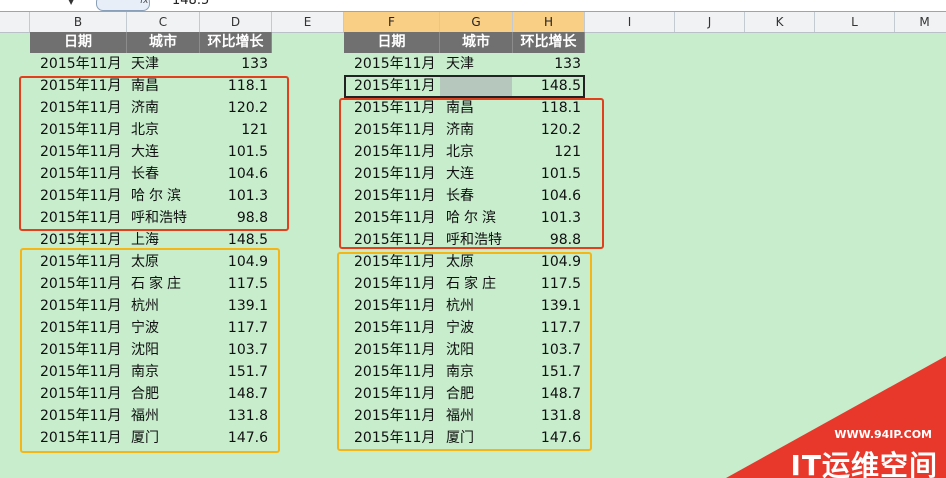 The width and height of the screenshot is (946, 478). Describe the element at coordinates (541, 438) in the screenshot. I see `right-table-growth-cell: 147.6` at that location.